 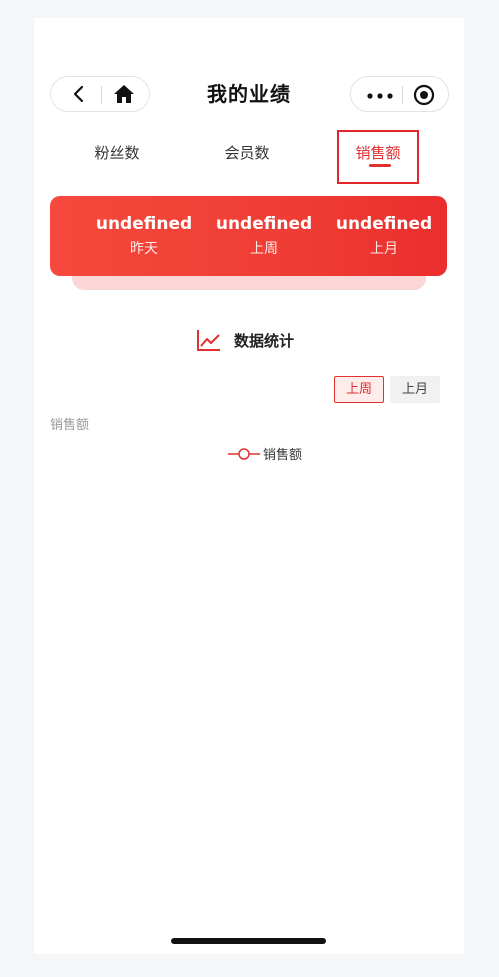 I want to click on tab-sales-label: 销售额, so click(x=378, y=153).